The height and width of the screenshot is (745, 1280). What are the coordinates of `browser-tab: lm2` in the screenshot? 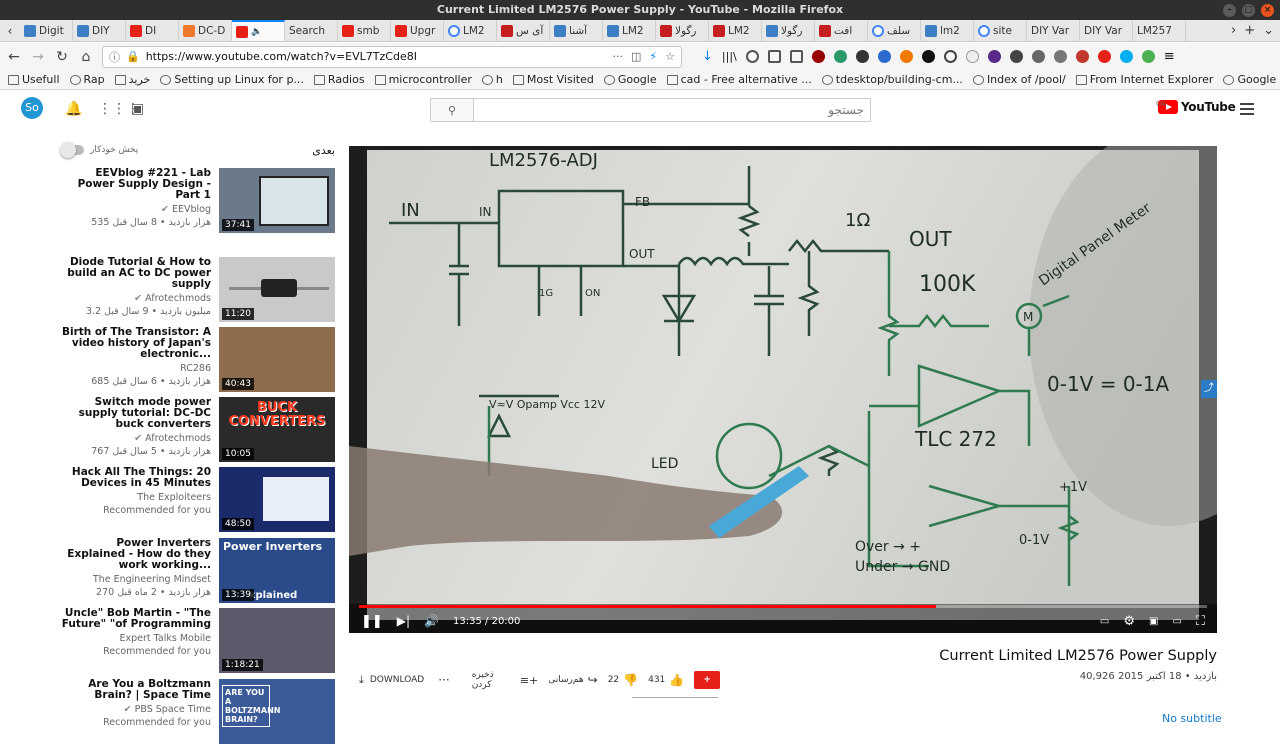 It's located at (947, 30).